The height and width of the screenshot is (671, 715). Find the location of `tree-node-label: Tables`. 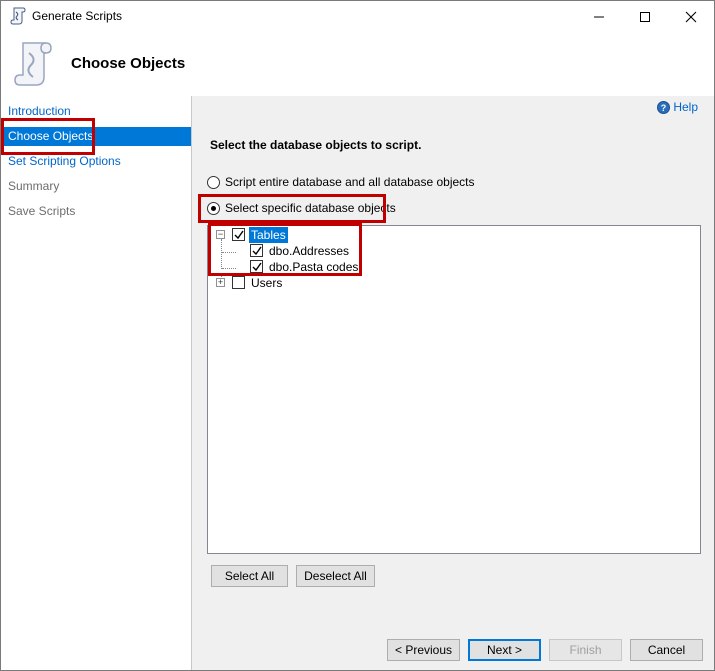

tree-node-label: Tables is located at coordinates (268, 235).